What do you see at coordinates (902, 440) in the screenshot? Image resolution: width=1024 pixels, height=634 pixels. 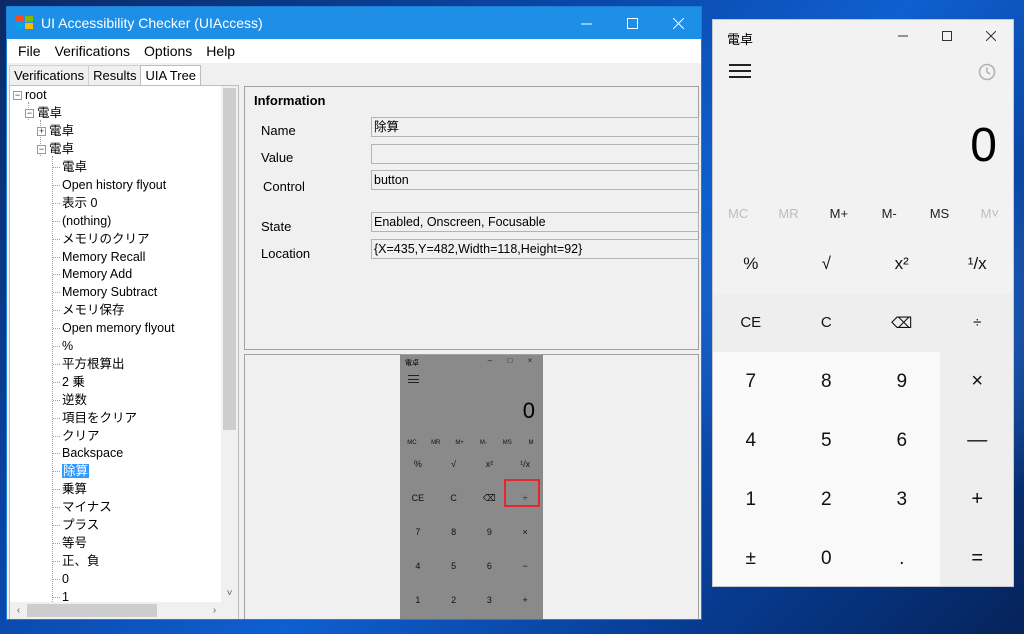 I see `digit-key: 6` at bounding box center [902, 440].